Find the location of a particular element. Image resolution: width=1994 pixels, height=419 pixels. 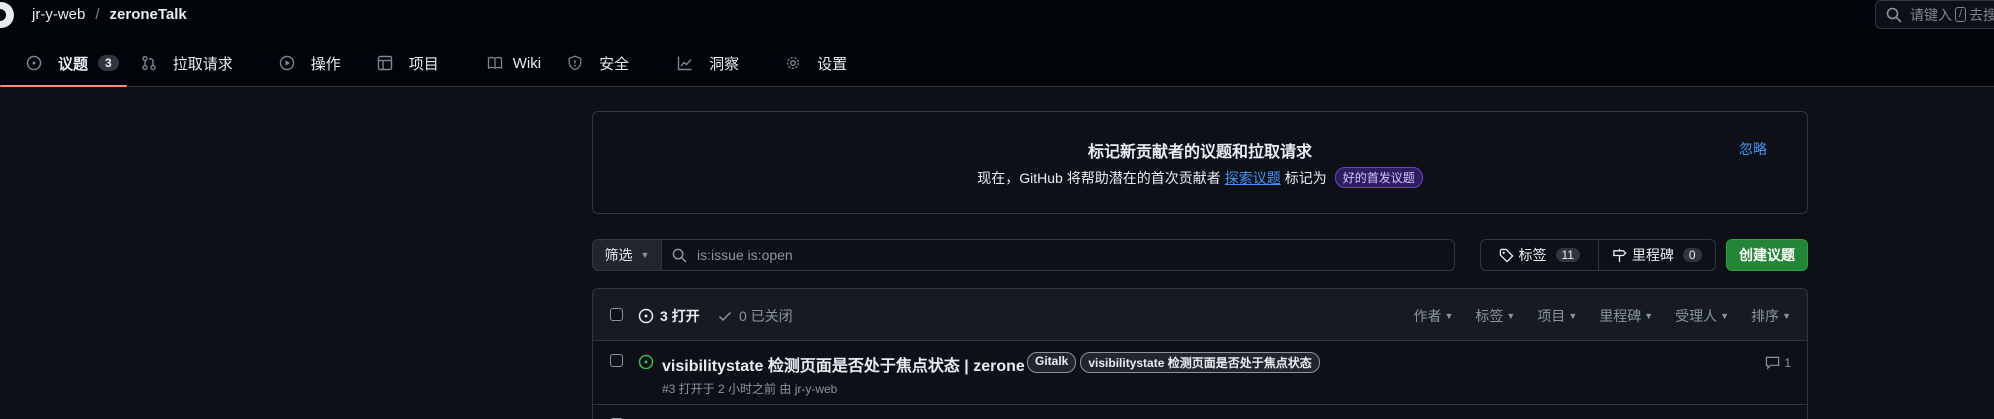

milestone-menu: 里程碑 ▼ is located at coordinates (1626, 316).